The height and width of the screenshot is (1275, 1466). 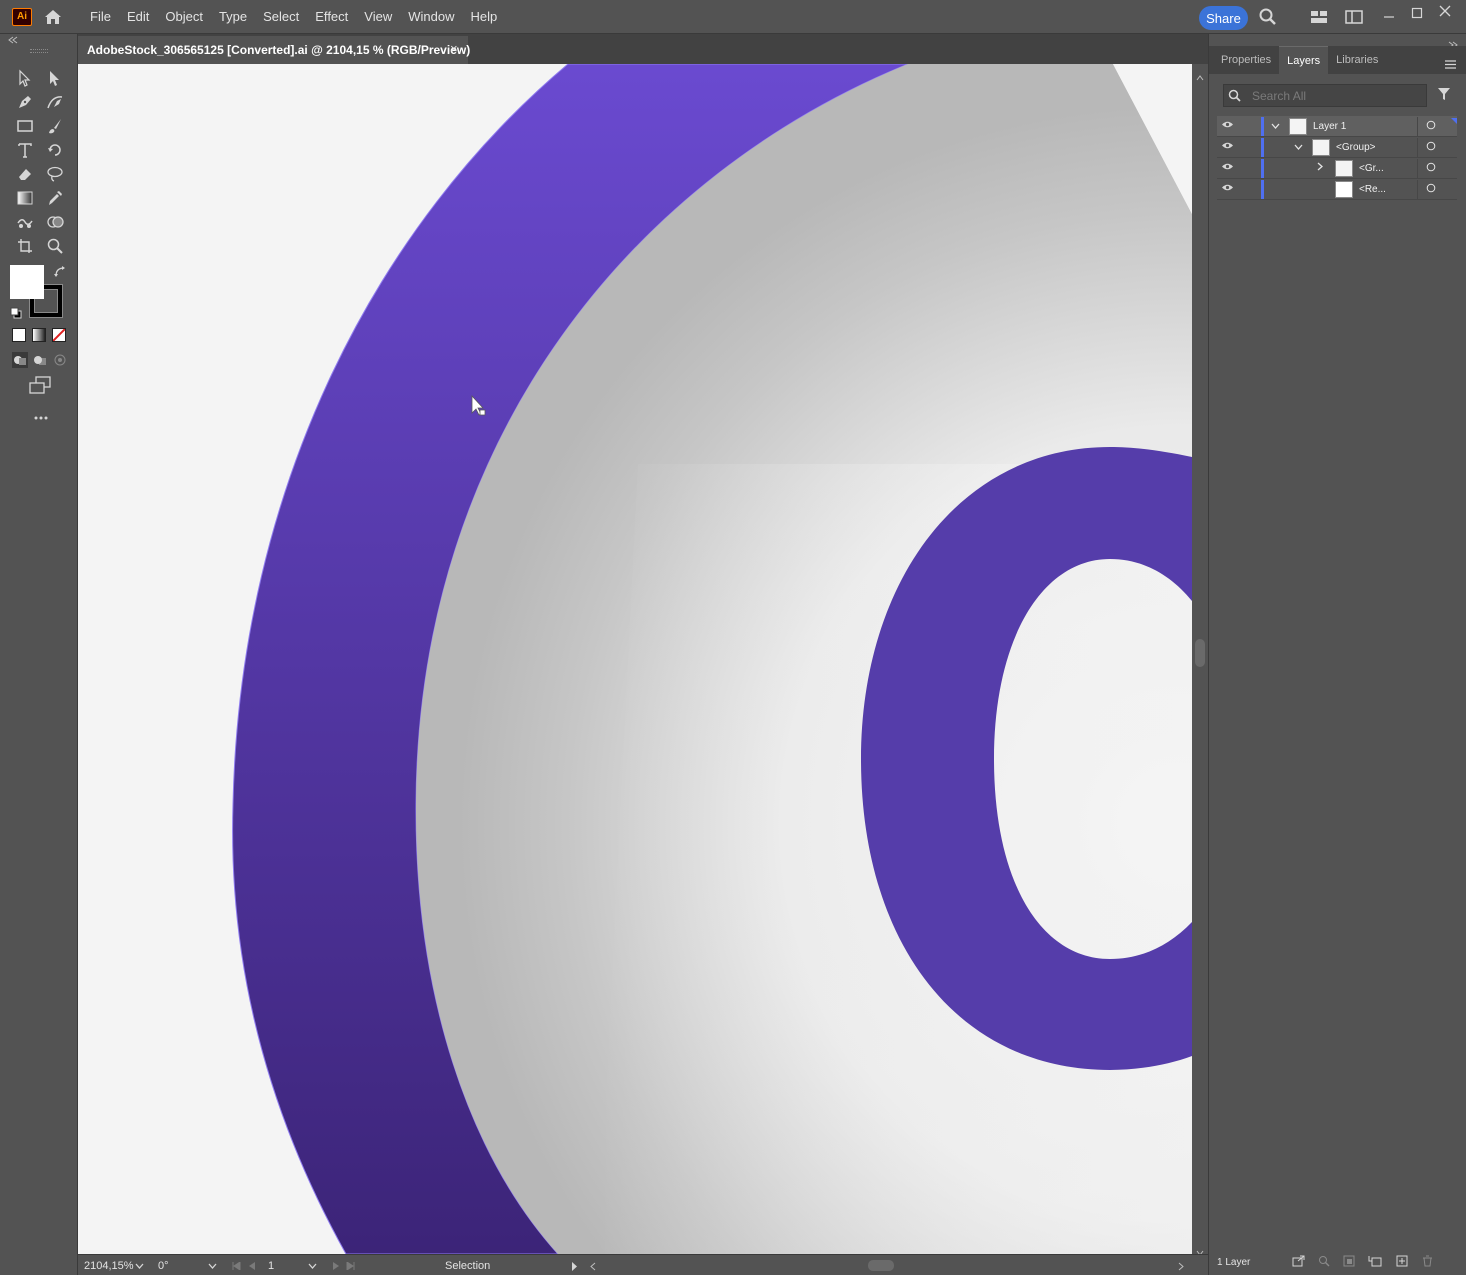 What do you see at coordinates (60, 362) in the screenshot?
I see `draw-inside-icon` at bounding box center [60, 362].